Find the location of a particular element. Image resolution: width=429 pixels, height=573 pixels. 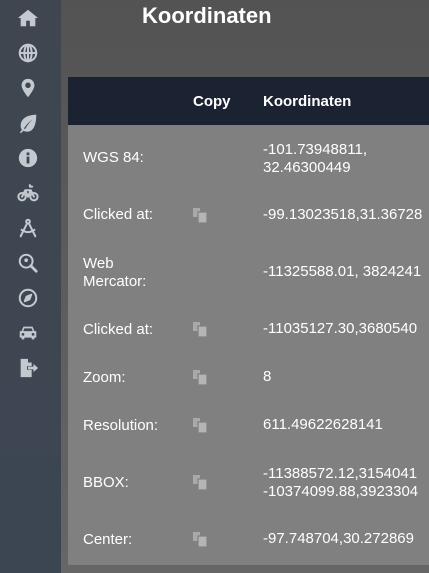

info-icon is located at coordinates (28, 158).